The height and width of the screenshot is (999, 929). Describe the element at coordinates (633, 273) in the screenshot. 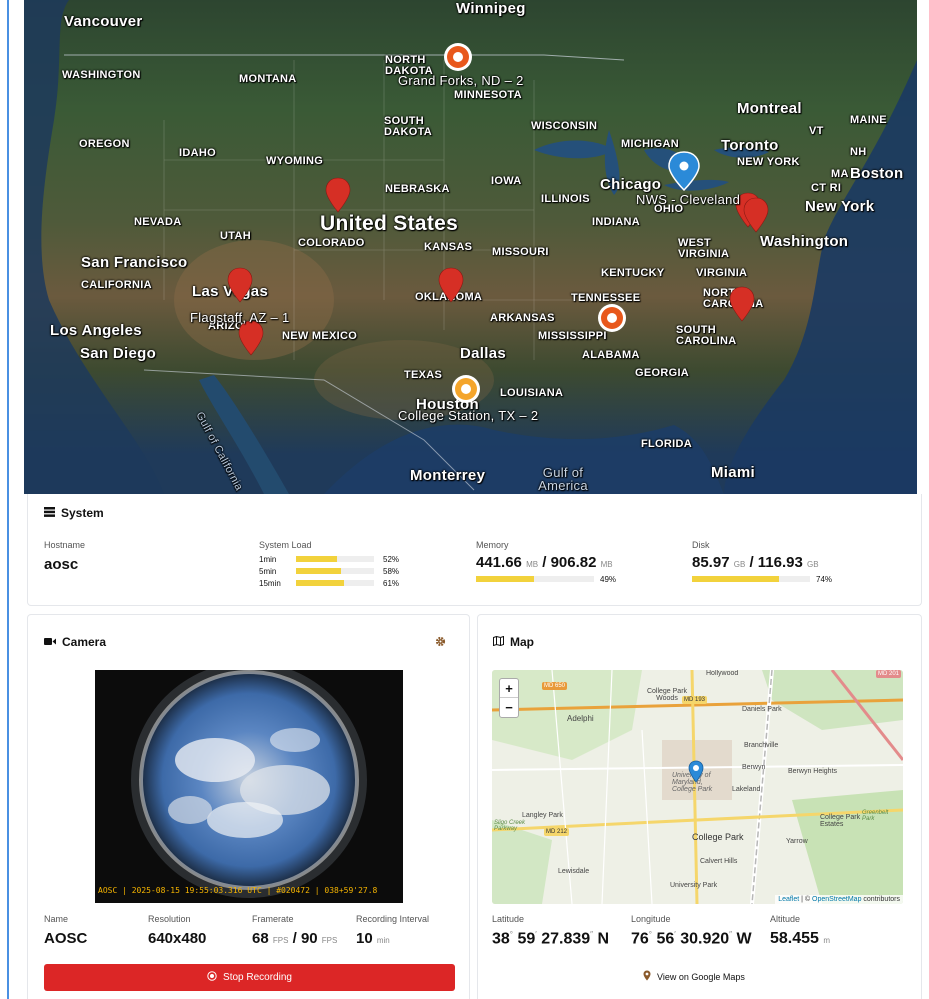

I see `state-label: KENTUCKY` at that location.